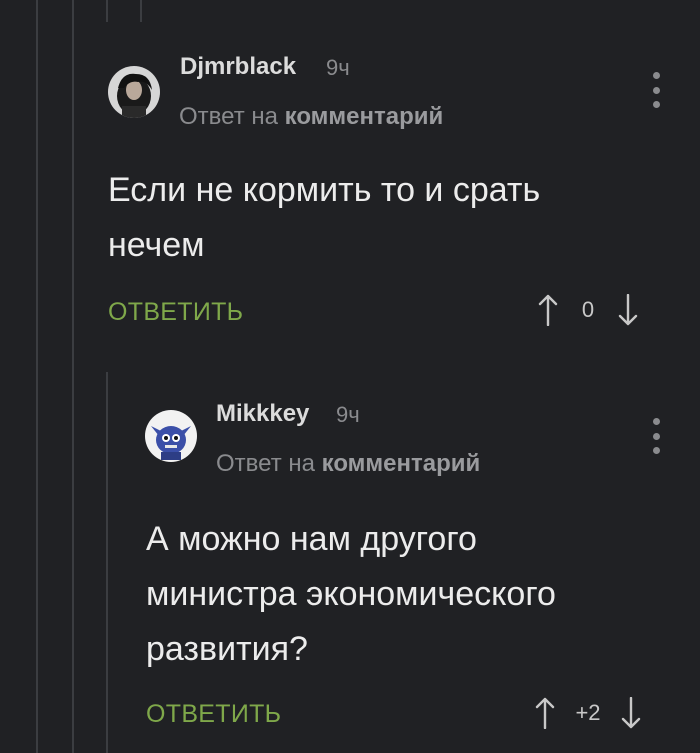  I want to click on reply-to-link: комментарий, so click(401, 463).